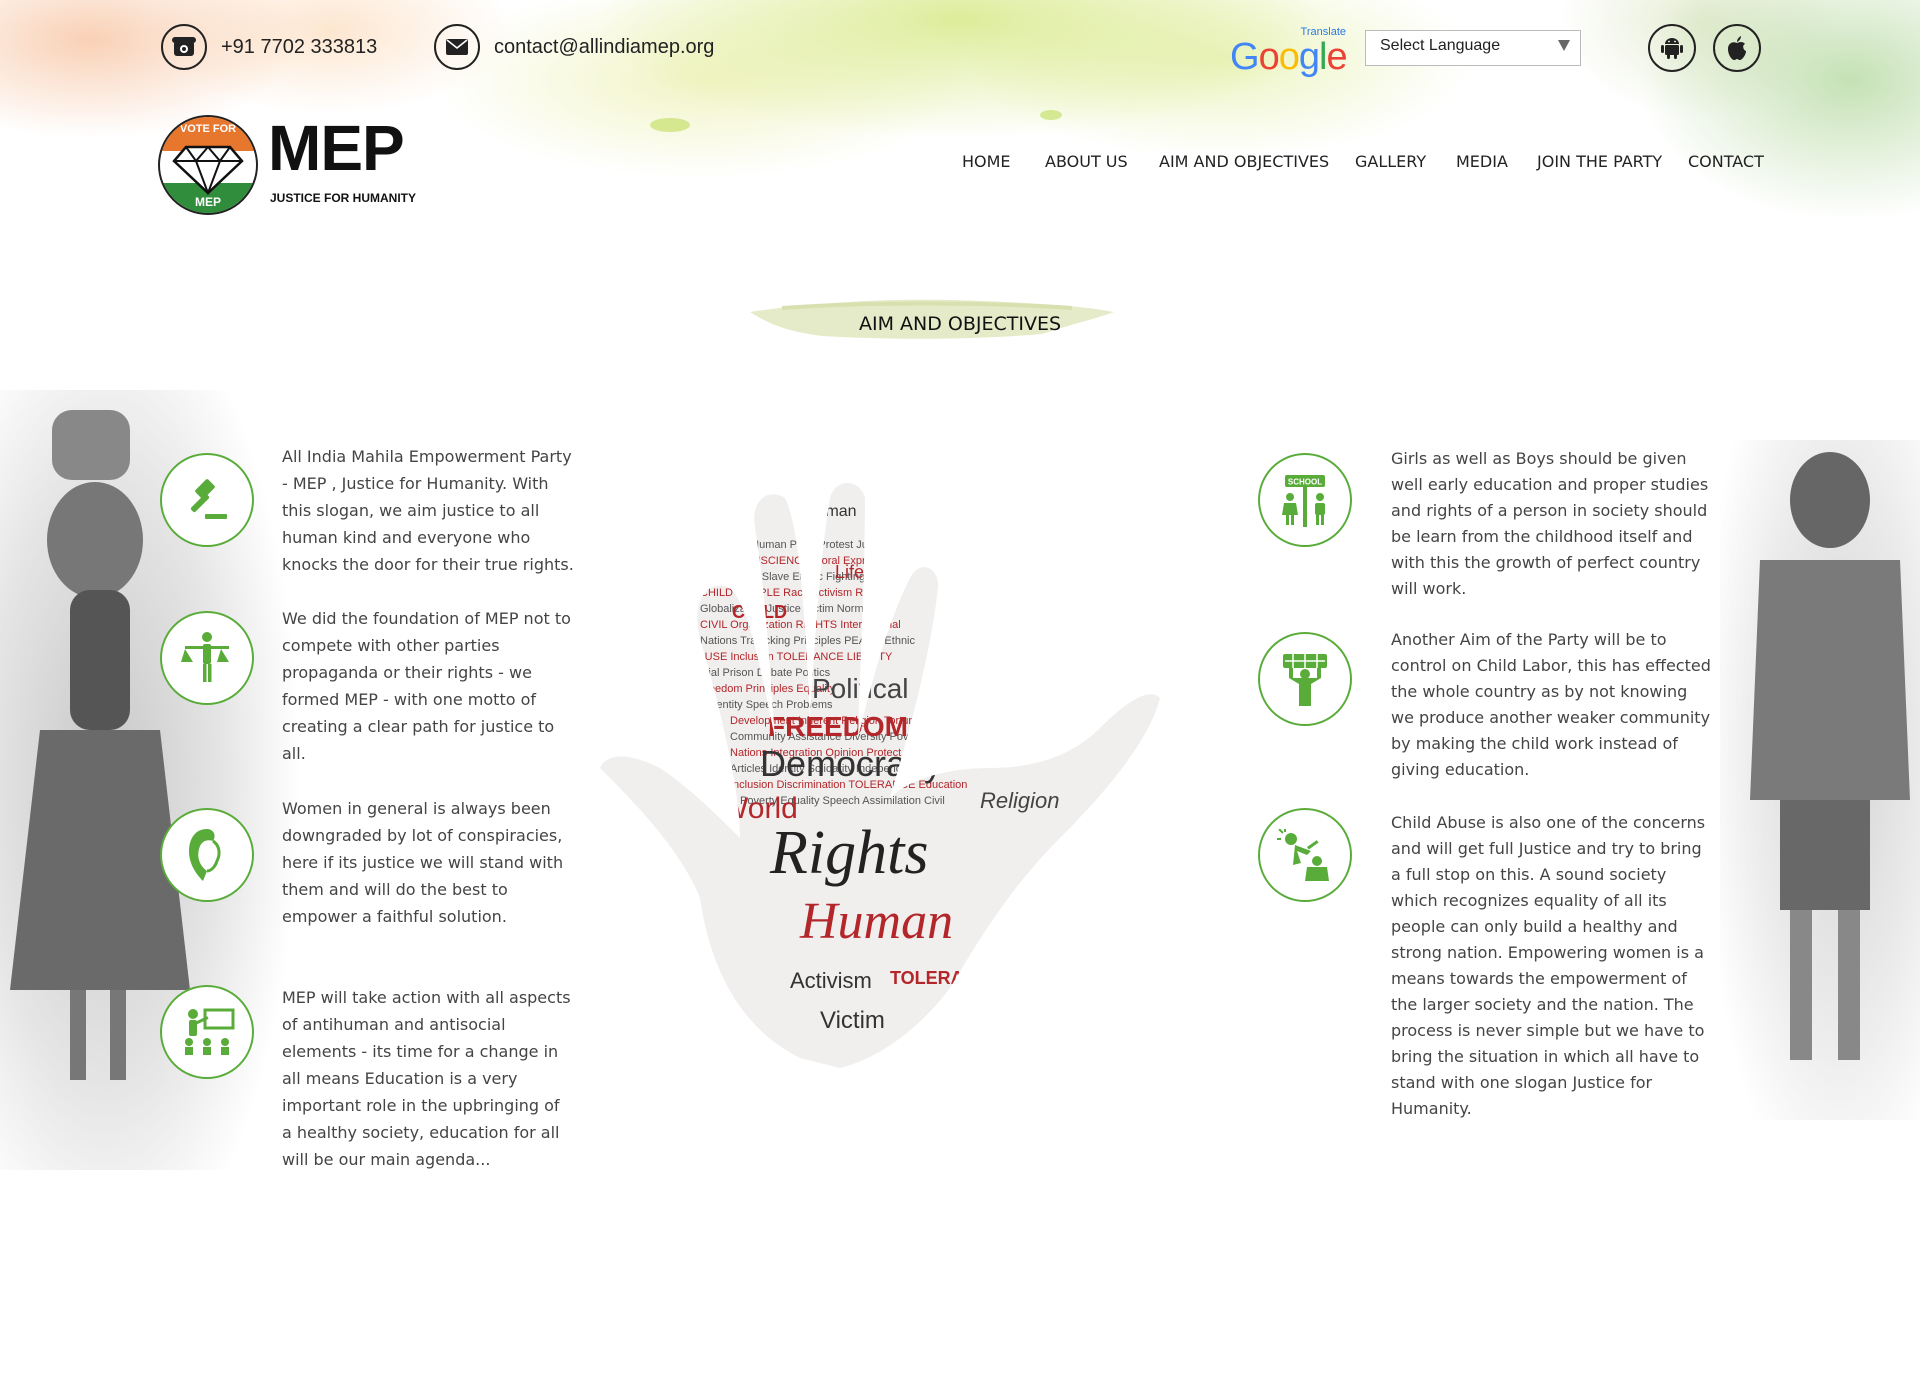  Describe the element at coordinates (860, 688) in the screenshot. I see `svg-text: Political` at that location.